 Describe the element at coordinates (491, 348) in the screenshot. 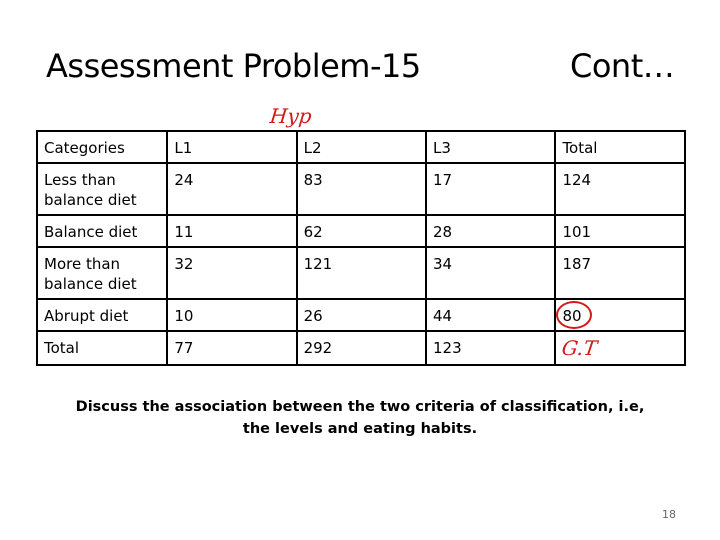

I see `table-cell: 123` at that location.